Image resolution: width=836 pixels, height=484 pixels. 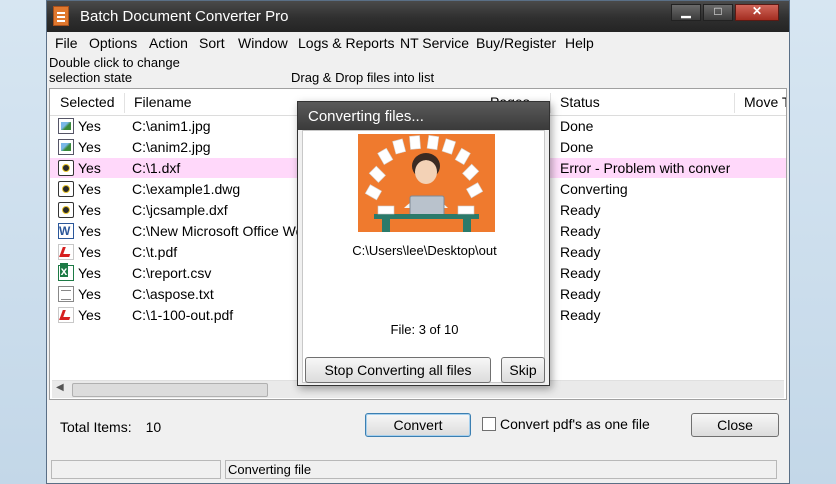 I want to click on stop-converting-button: Stop Converting all files, so click(x=398, y=370).